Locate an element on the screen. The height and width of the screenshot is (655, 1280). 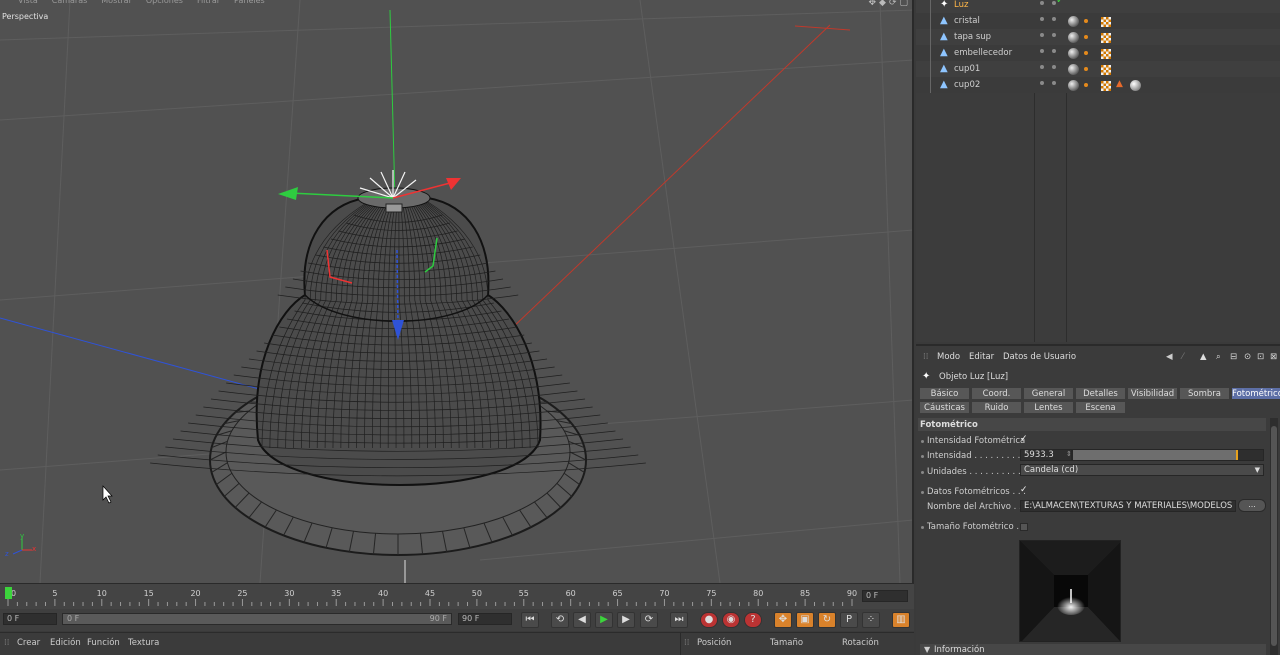
unidades-select: Candela (cd) ▼ is located at coordinates (1142, 470).